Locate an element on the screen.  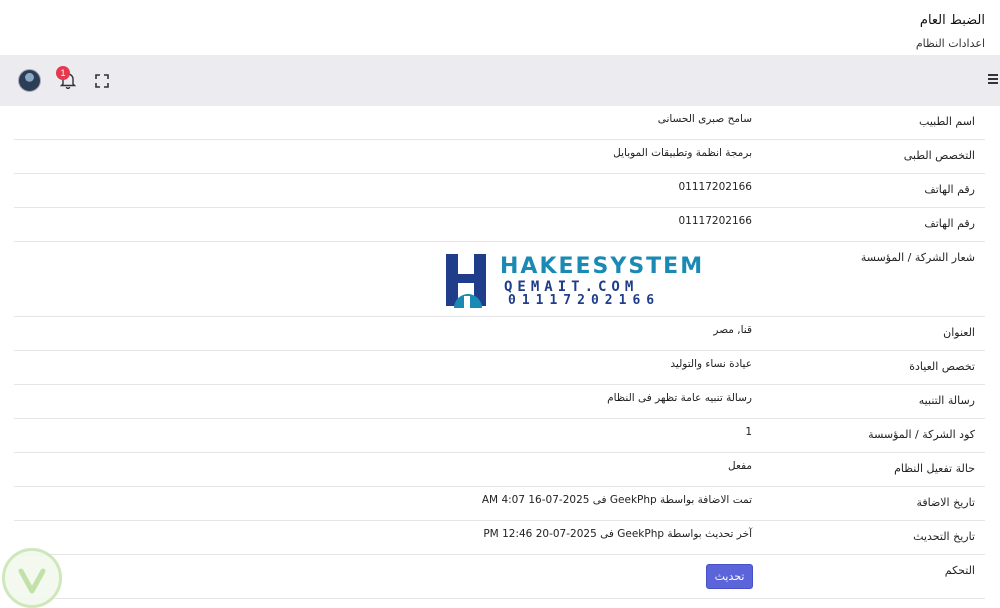
logo-mark-icon is located at coordinates (466, 281).